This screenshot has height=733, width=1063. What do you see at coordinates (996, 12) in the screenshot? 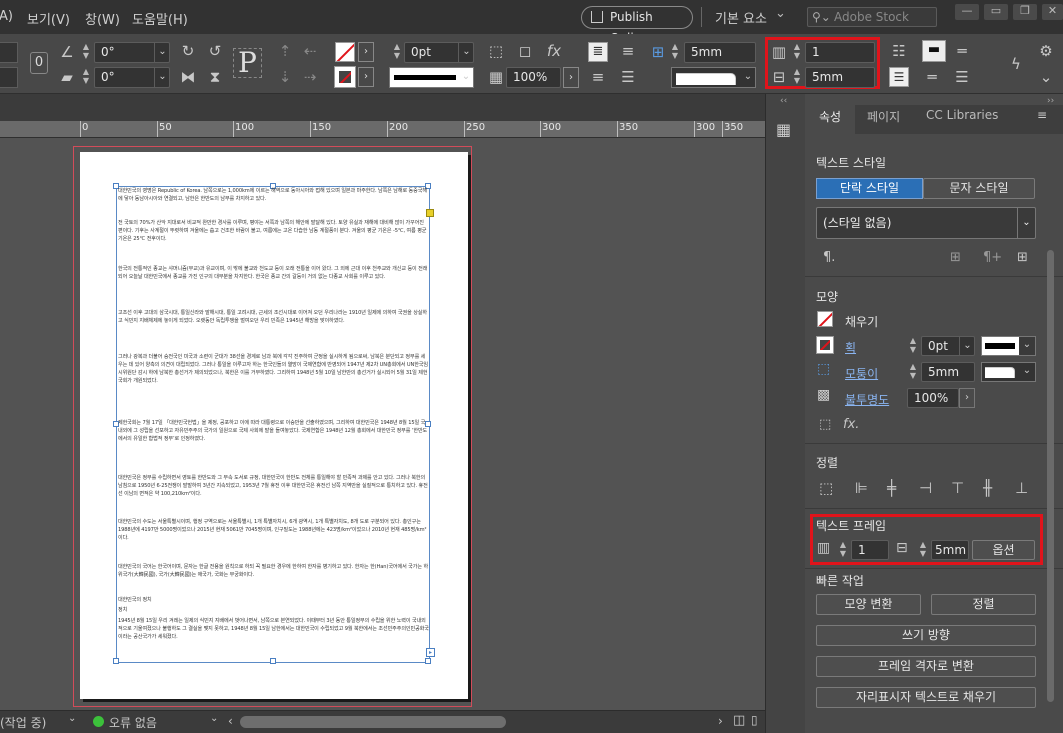
I see `maximize-button: ▭` at bounding box center [996, 12].